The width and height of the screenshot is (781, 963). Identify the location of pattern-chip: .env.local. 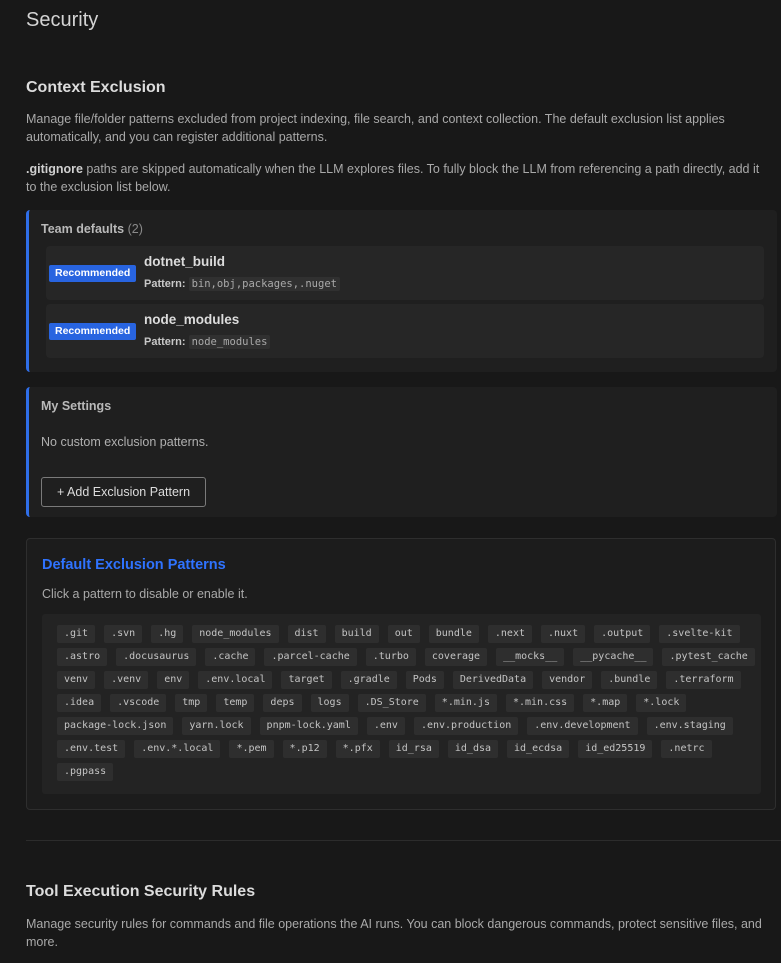
(235, 680).